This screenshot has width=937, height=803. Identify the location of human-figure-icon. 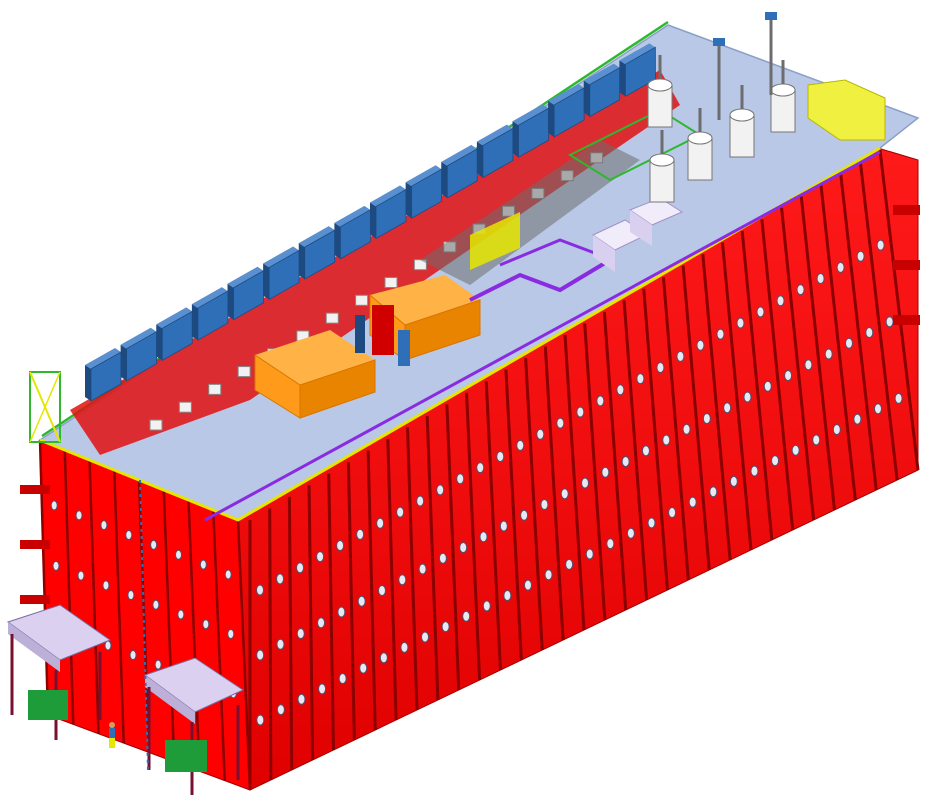
(112, 735).